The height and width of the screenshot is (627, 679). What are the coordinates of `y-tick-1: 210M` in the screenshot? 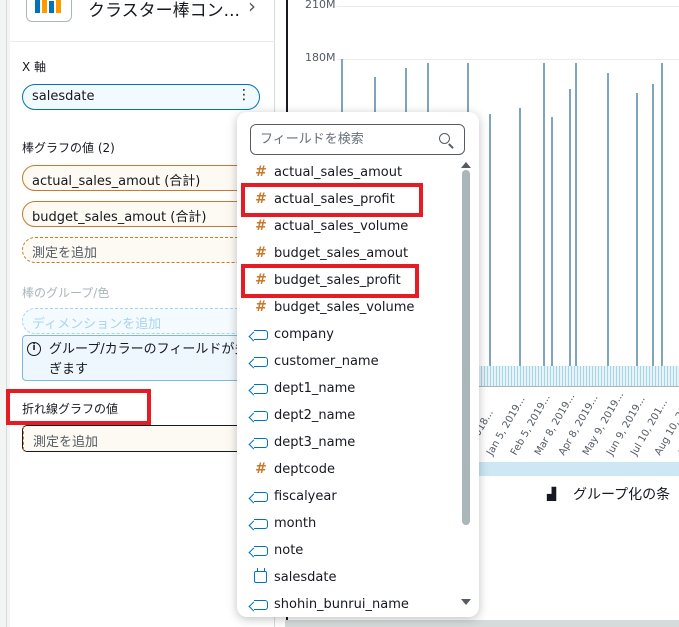 It's located at (320, 5).